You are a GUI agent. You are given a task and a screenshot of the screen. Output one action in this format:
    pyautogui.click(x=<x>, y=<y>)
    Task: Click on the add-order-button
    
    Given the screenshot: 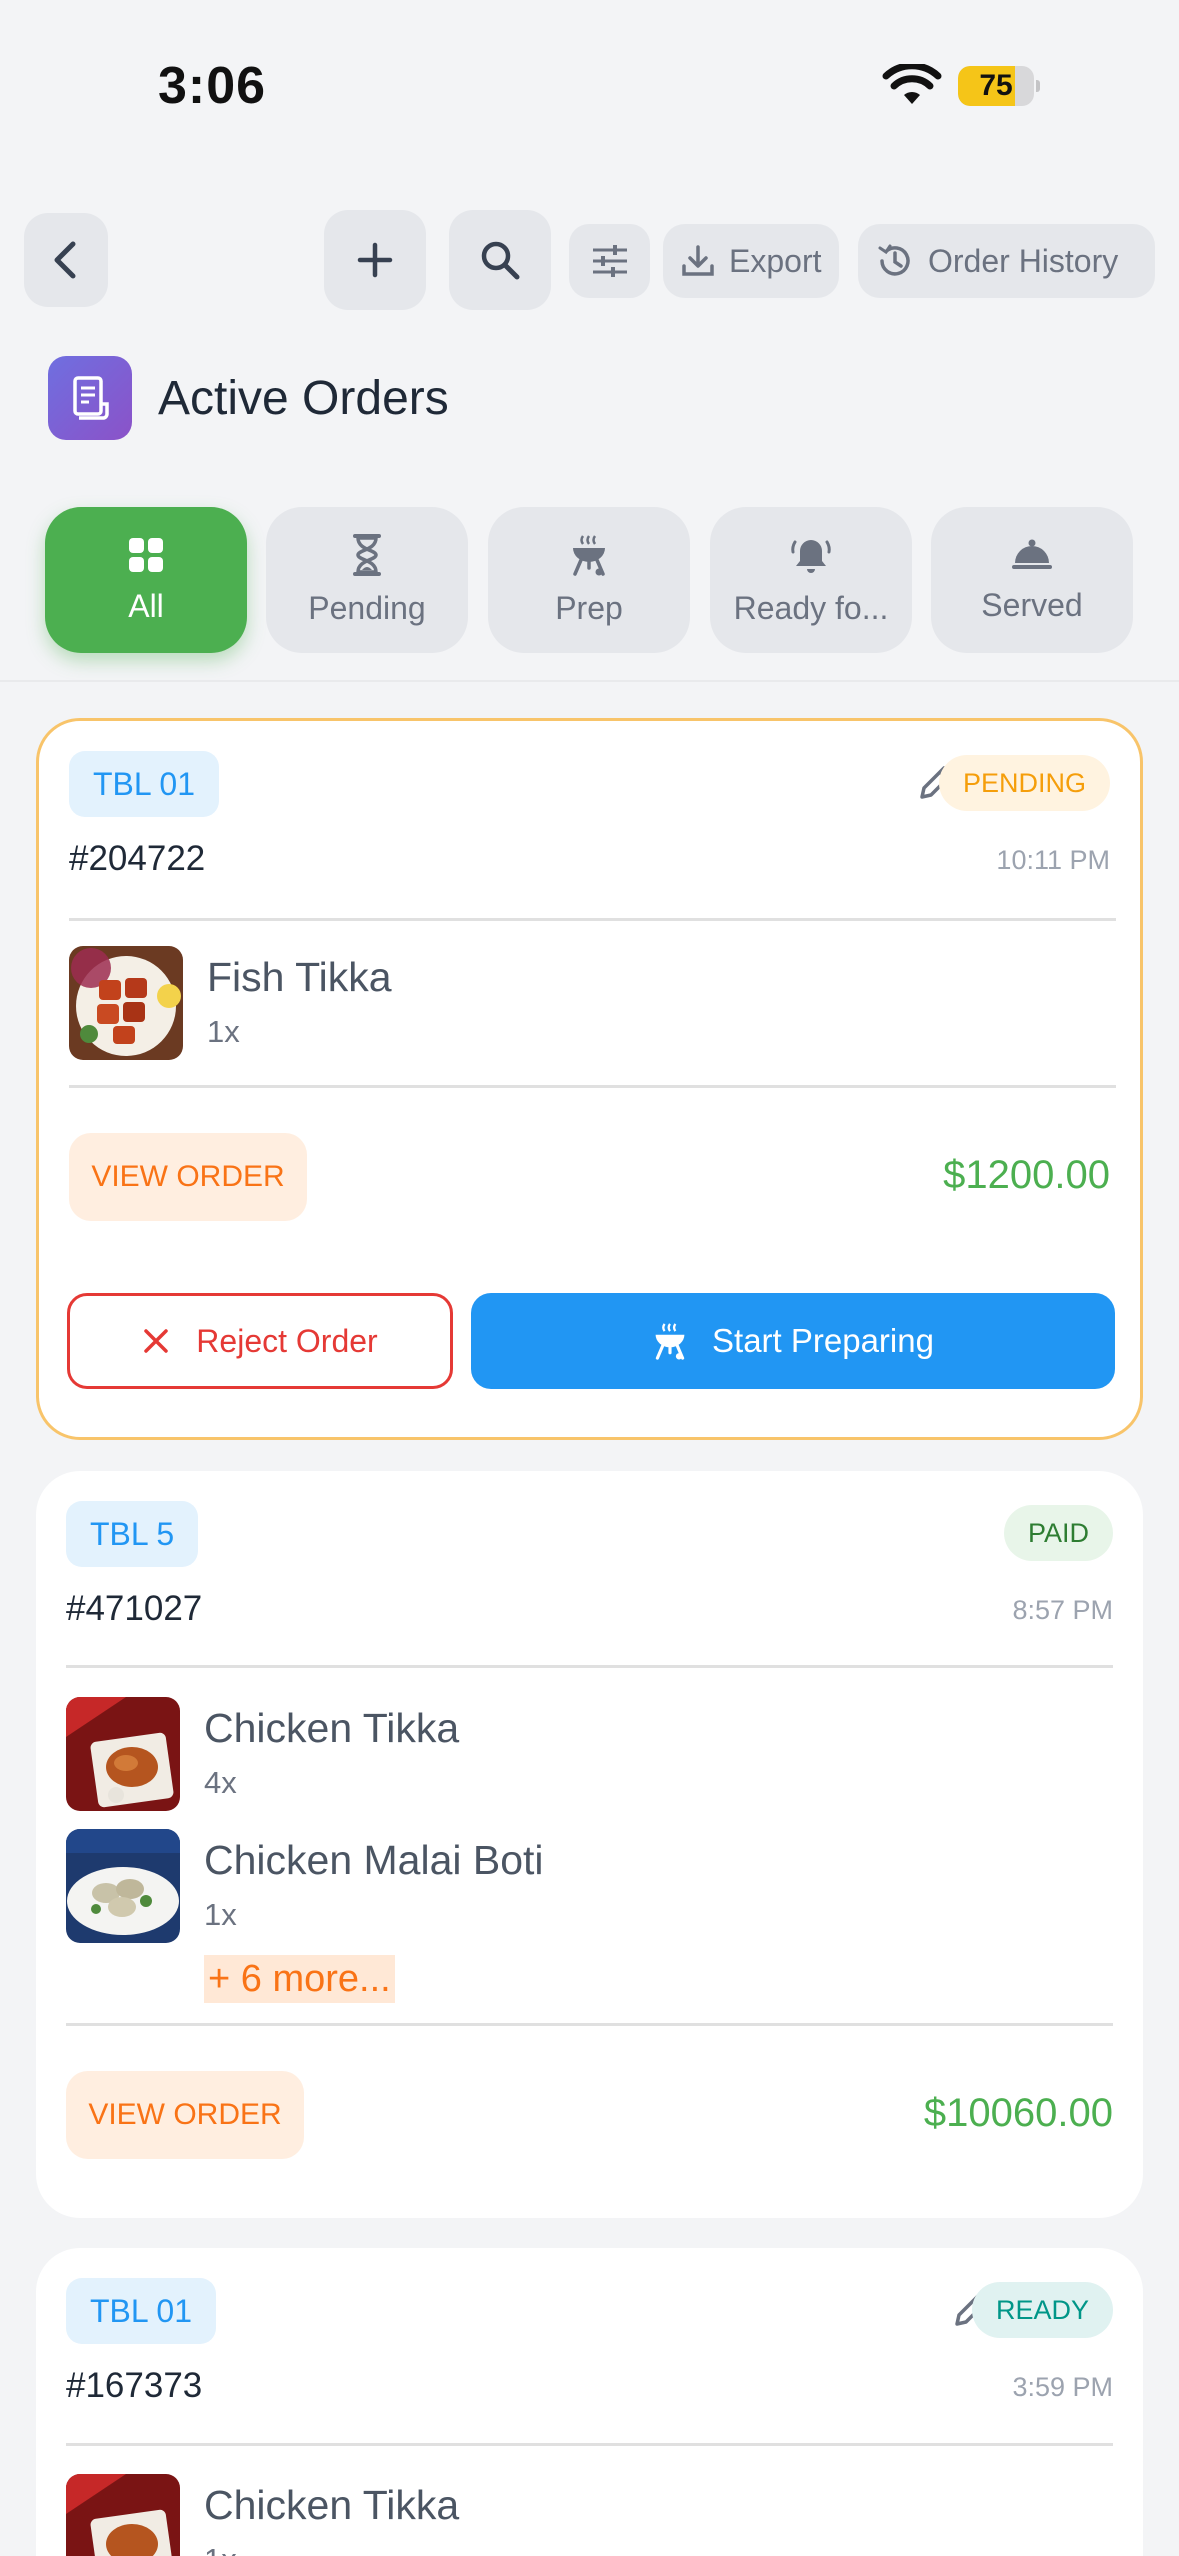 What is the action you would take?
    pyautogui.click(x=375, y=260)
    